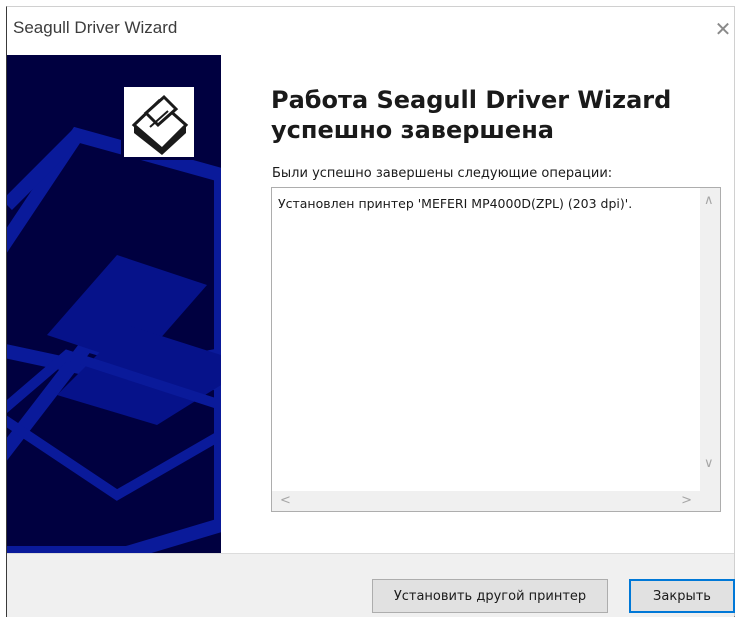 The image size is (737, 619). What do you see at coordinates (710, 501) in the screenshot?
I see `scrollbar-corner` at bounding box center [710, 501].